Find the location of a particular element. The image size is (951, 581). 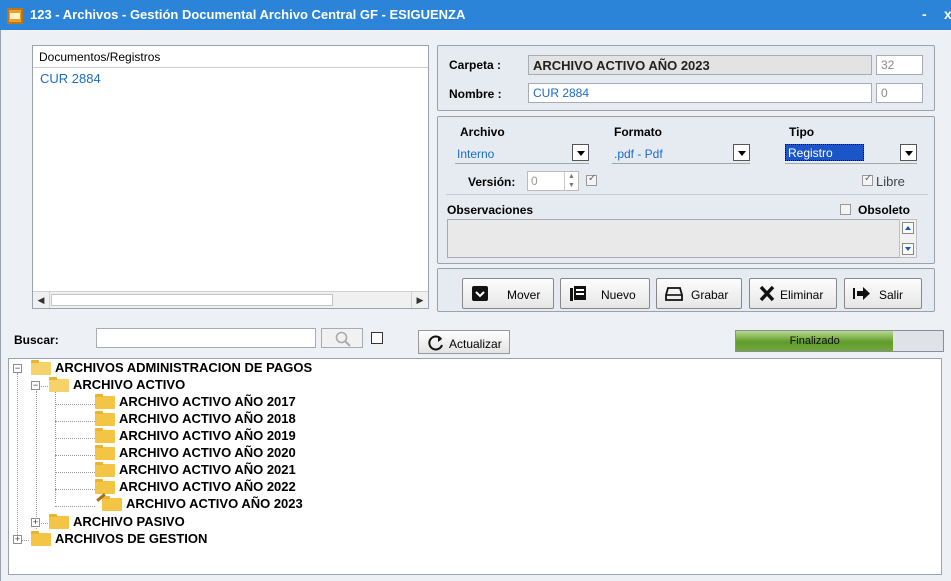

scroll-left-icon: ◀ is located at coordinates (41, 300).